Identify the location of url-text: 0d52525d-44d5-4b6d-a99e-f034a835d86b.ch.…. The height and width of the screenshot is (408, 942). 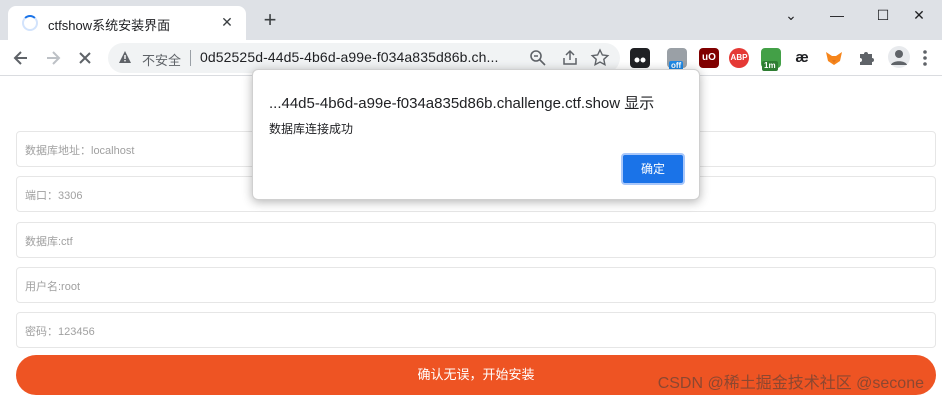
(349, 57).